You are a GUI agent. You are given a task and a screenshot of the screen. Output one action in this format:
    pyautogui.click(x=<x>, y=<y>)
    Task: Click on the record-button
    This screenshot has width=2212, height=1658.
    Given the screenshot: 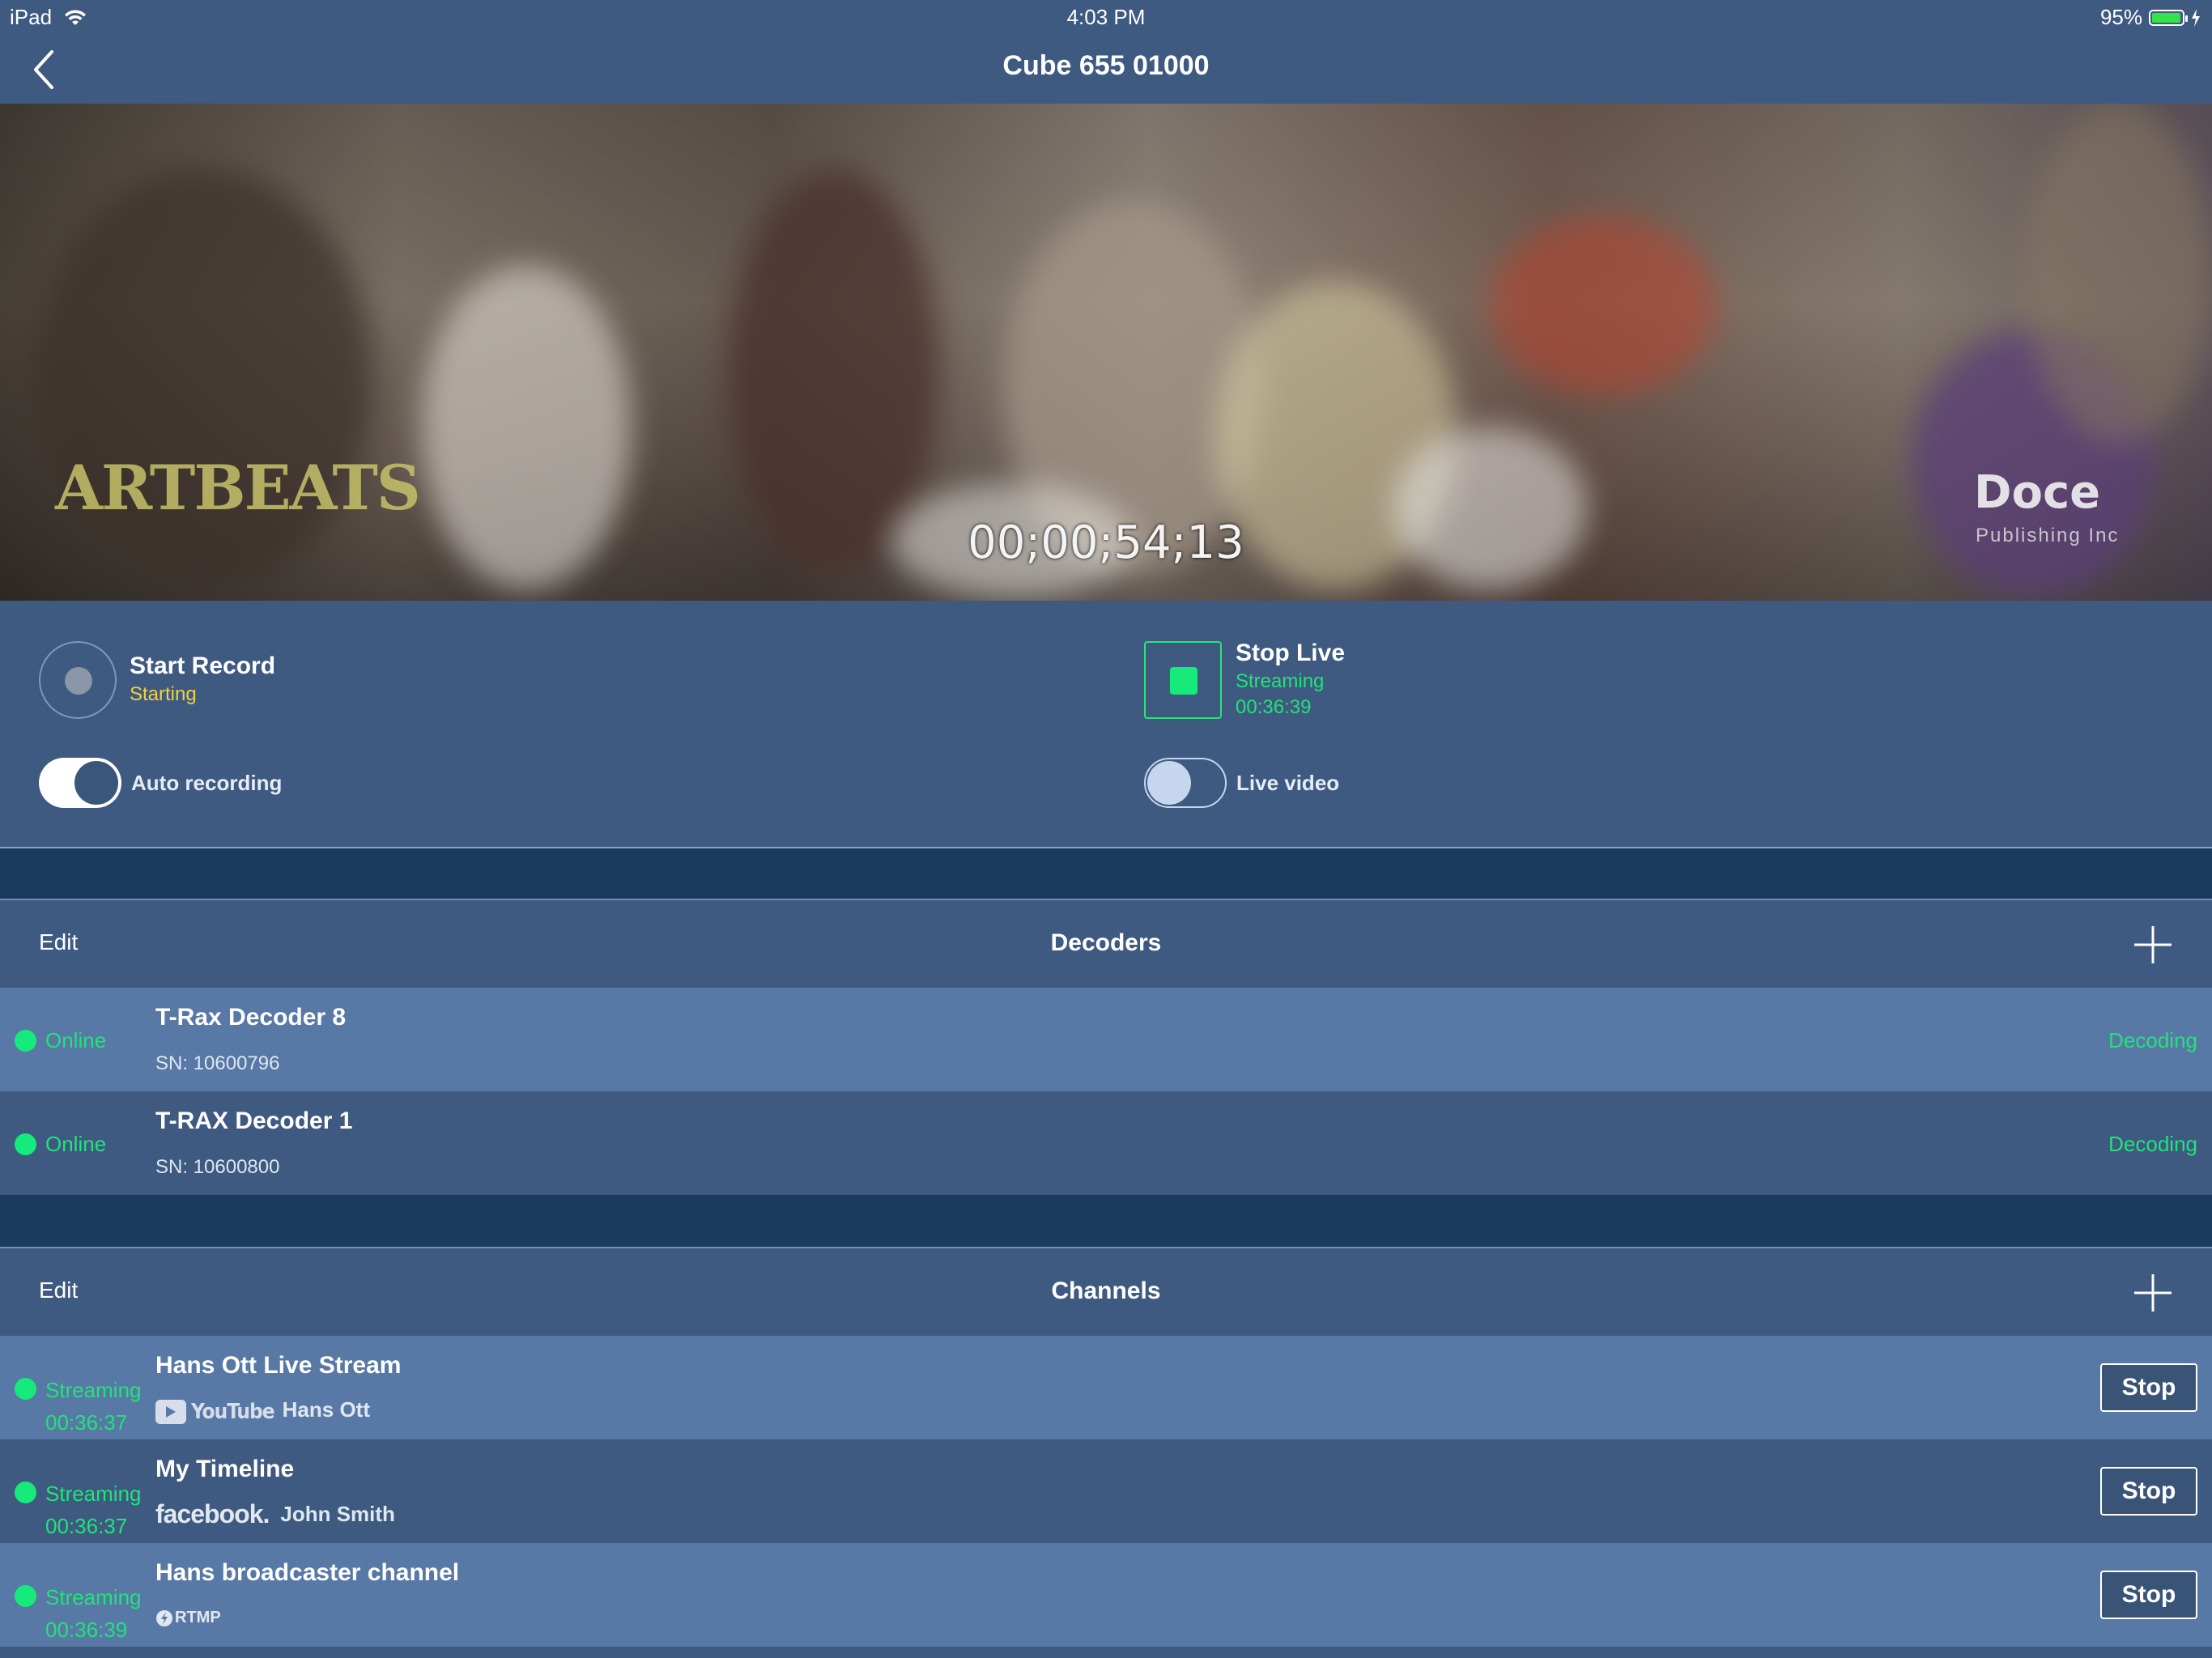 What is the action you would take?
    pyautogui.click(x=78, y=680)
    